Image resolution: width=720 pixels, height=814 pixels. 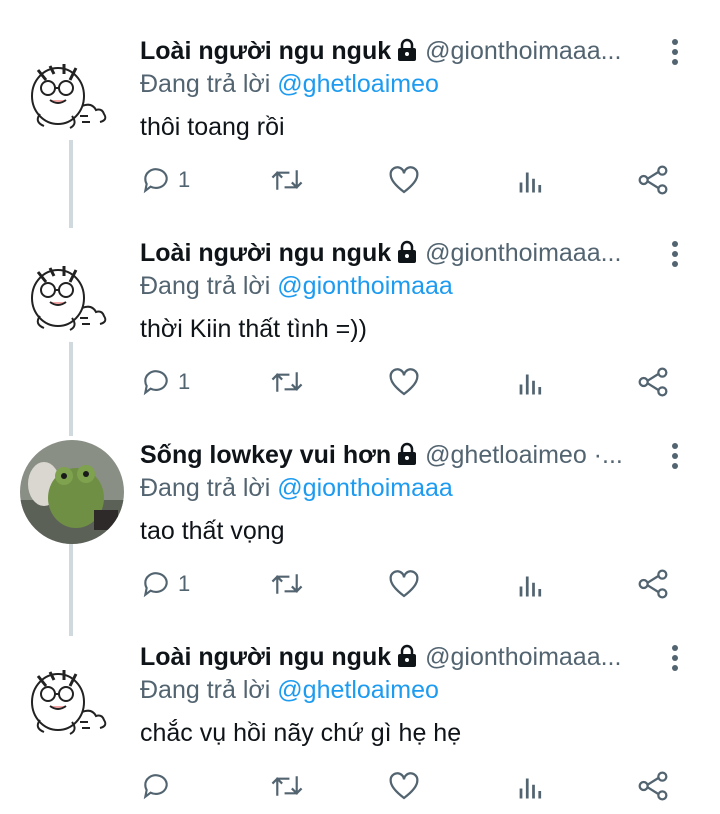 I want to click on reply-button, so click(x=159, y=786).